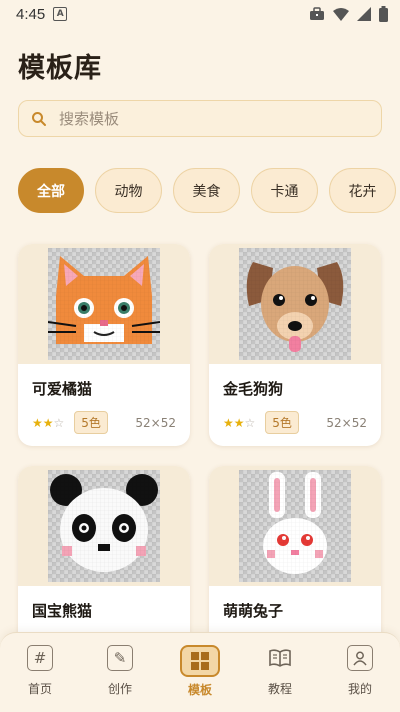 The height and width of the screenshot is (712, 400). I want to click on panda-pixel-art, so click(104, 526).